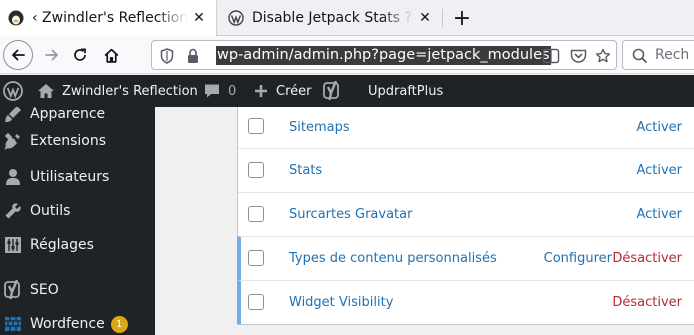 Image resolution: width=694 pixels, height=335 pixels. Describe the element at coordinates (13, 211) in the screenshot. I see `wrench-icon` at that location.